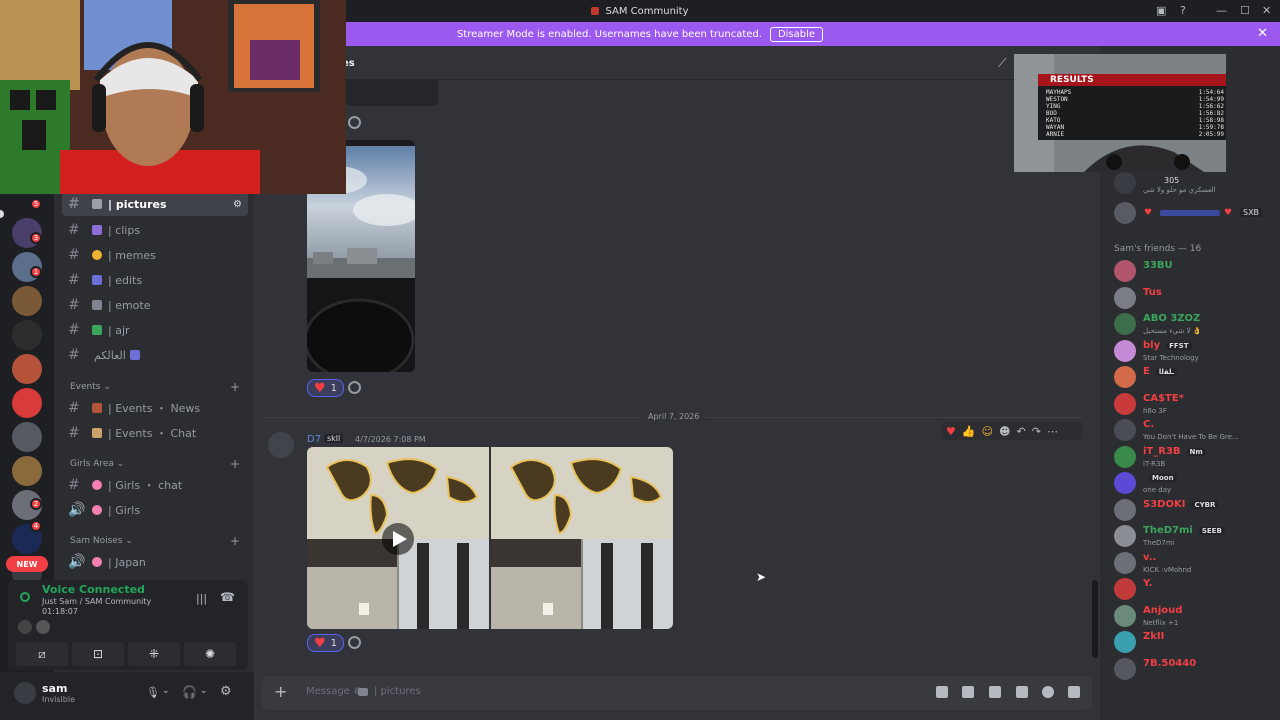 This screenshot has width=1280, height=720. What do you see at coordinates (237, 204) in the screenshot?
I see `channel-settings-icon: ⚙` at bounding box center [237, 204].